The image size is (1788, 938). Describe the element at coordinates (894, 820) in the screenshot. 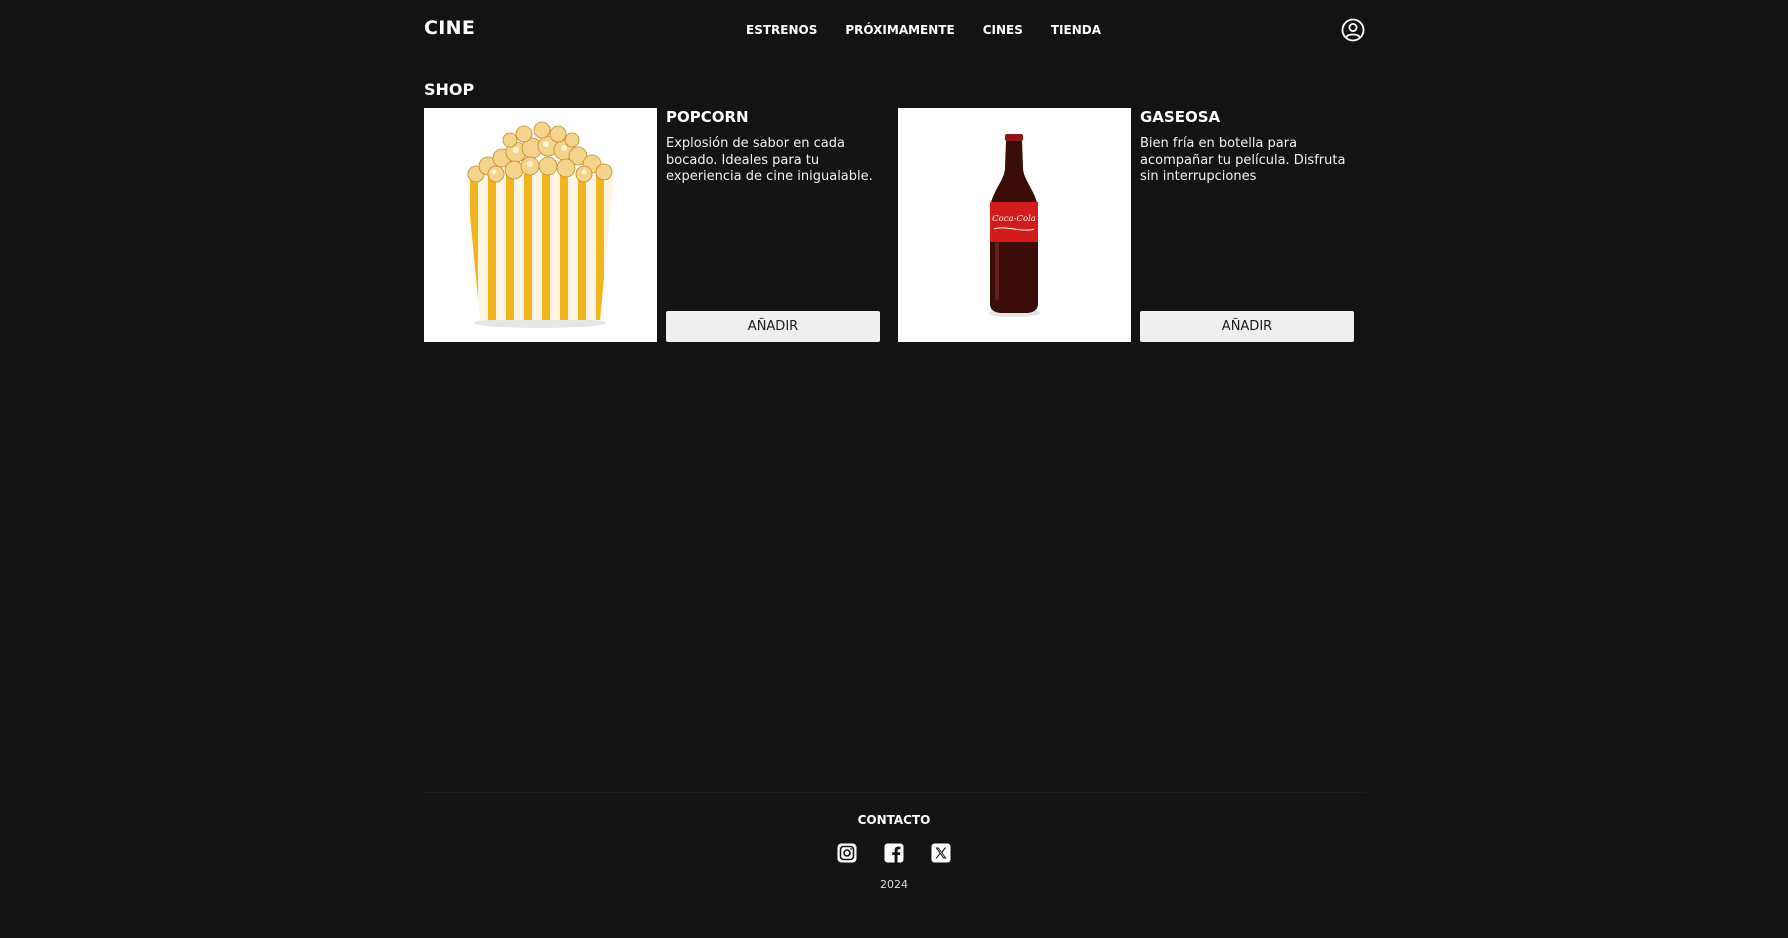

I see `footer-contact-heading: CONTACTO` at that location.